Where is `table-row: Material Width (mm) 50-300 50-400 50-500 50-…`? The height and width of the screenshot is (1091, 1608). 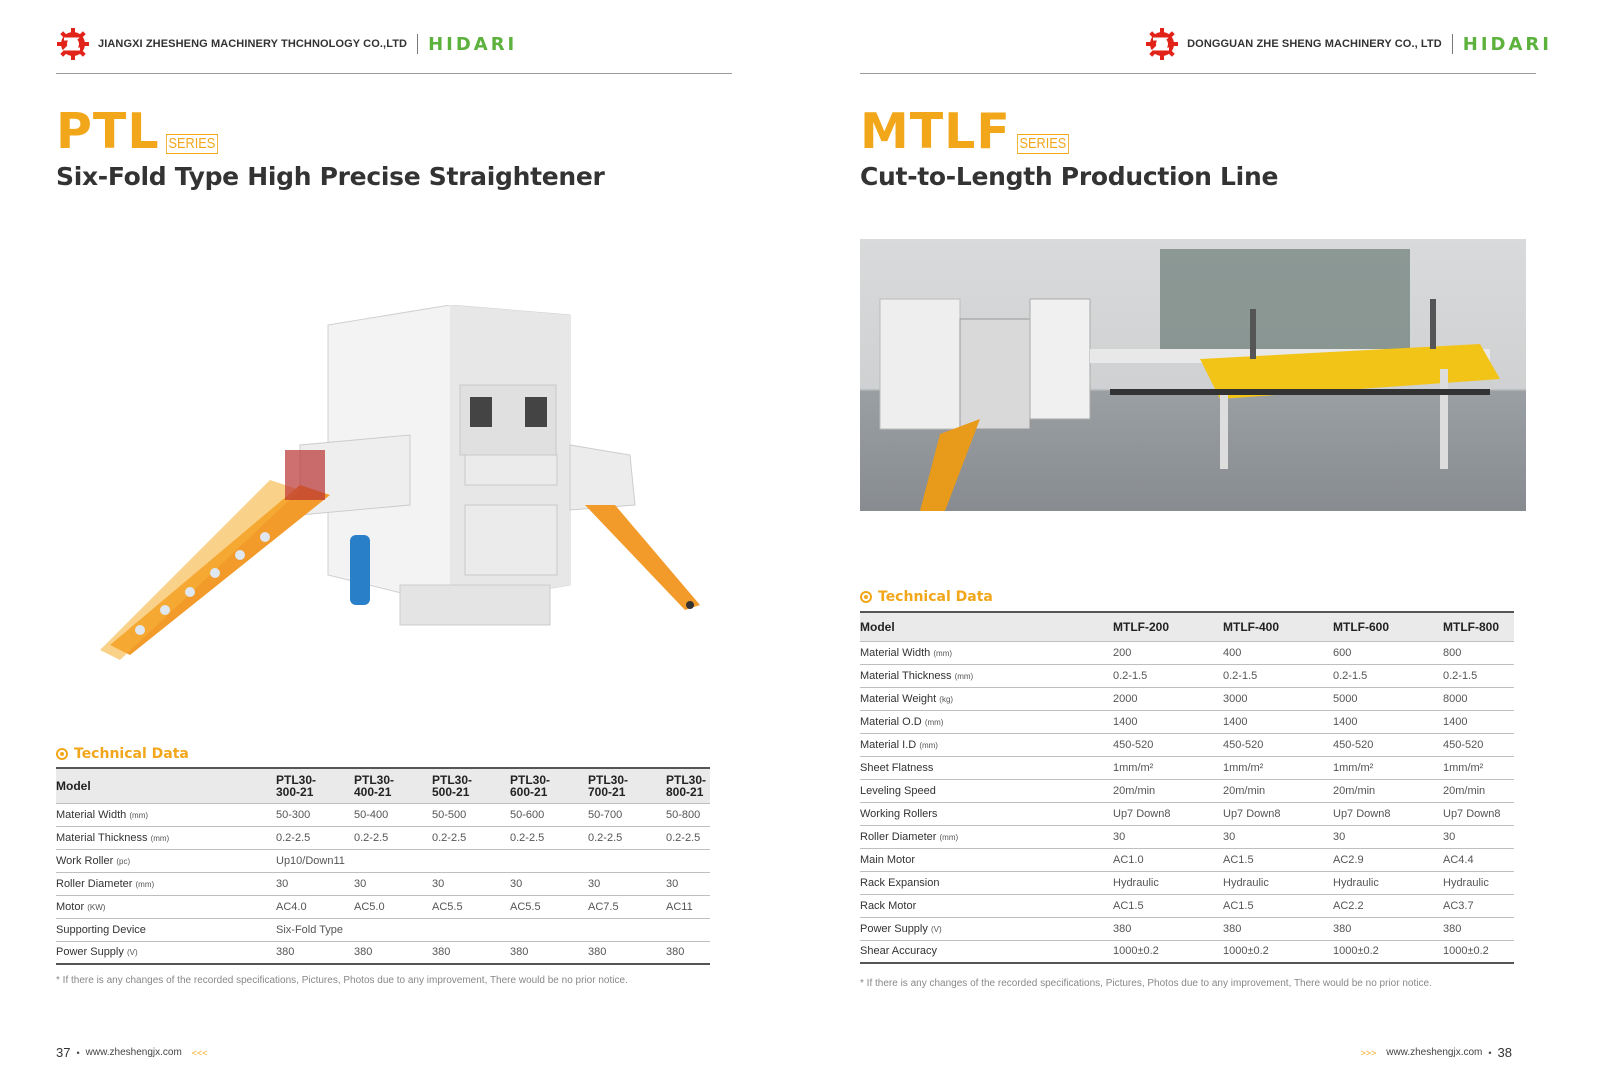
table-row: Material Width (mm) 50-300 50-400 50-500 50-… is located at coordinates (383, 815).